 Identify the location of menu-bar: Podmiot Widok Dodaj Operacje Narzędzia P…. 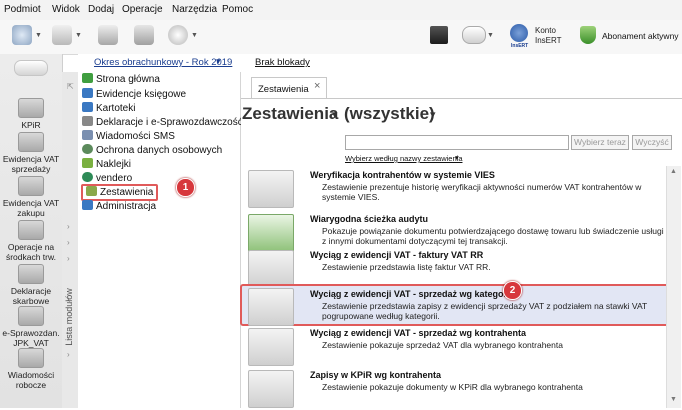
(341, 10).